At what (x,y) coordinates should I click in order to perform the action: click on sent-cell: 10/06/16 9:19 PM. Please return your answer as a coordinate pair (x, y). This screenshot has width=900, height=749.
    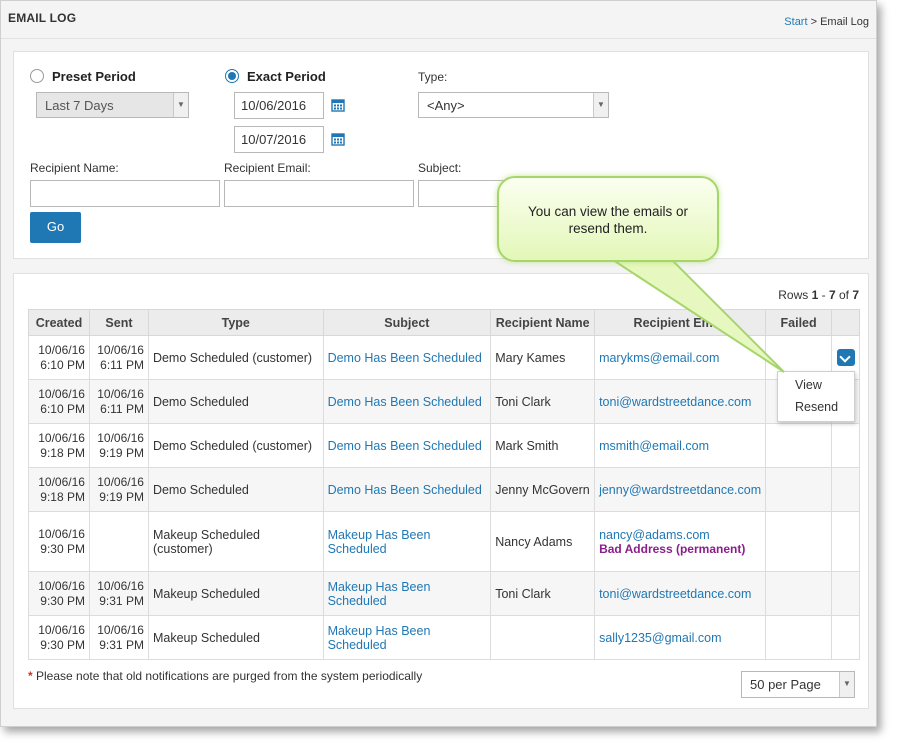
    Looking at the image, I should click on (118, 489).